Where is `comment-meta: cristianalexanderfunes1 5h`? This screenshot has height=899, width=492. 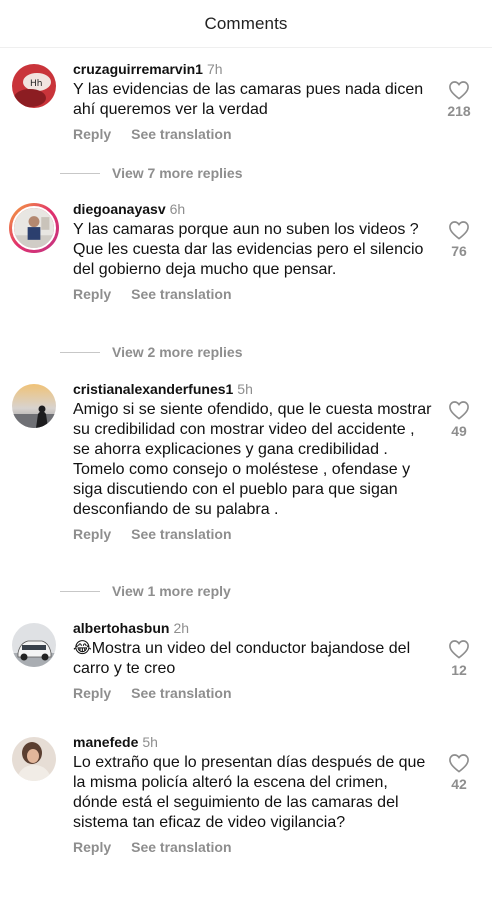 comment-meta: cristianalexanderfunes1 5h is located at coordinates (254, 389).